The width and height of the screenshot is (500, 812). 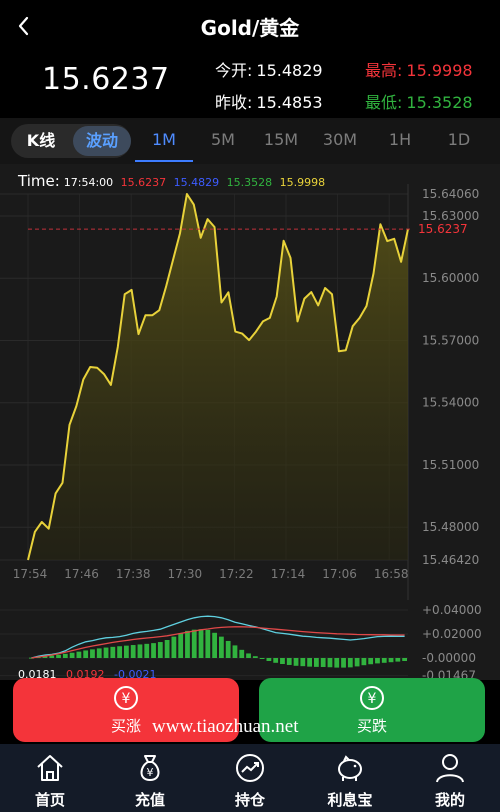 I want to click on y-tick-label: 15.57000, so click(x=450, y=340).